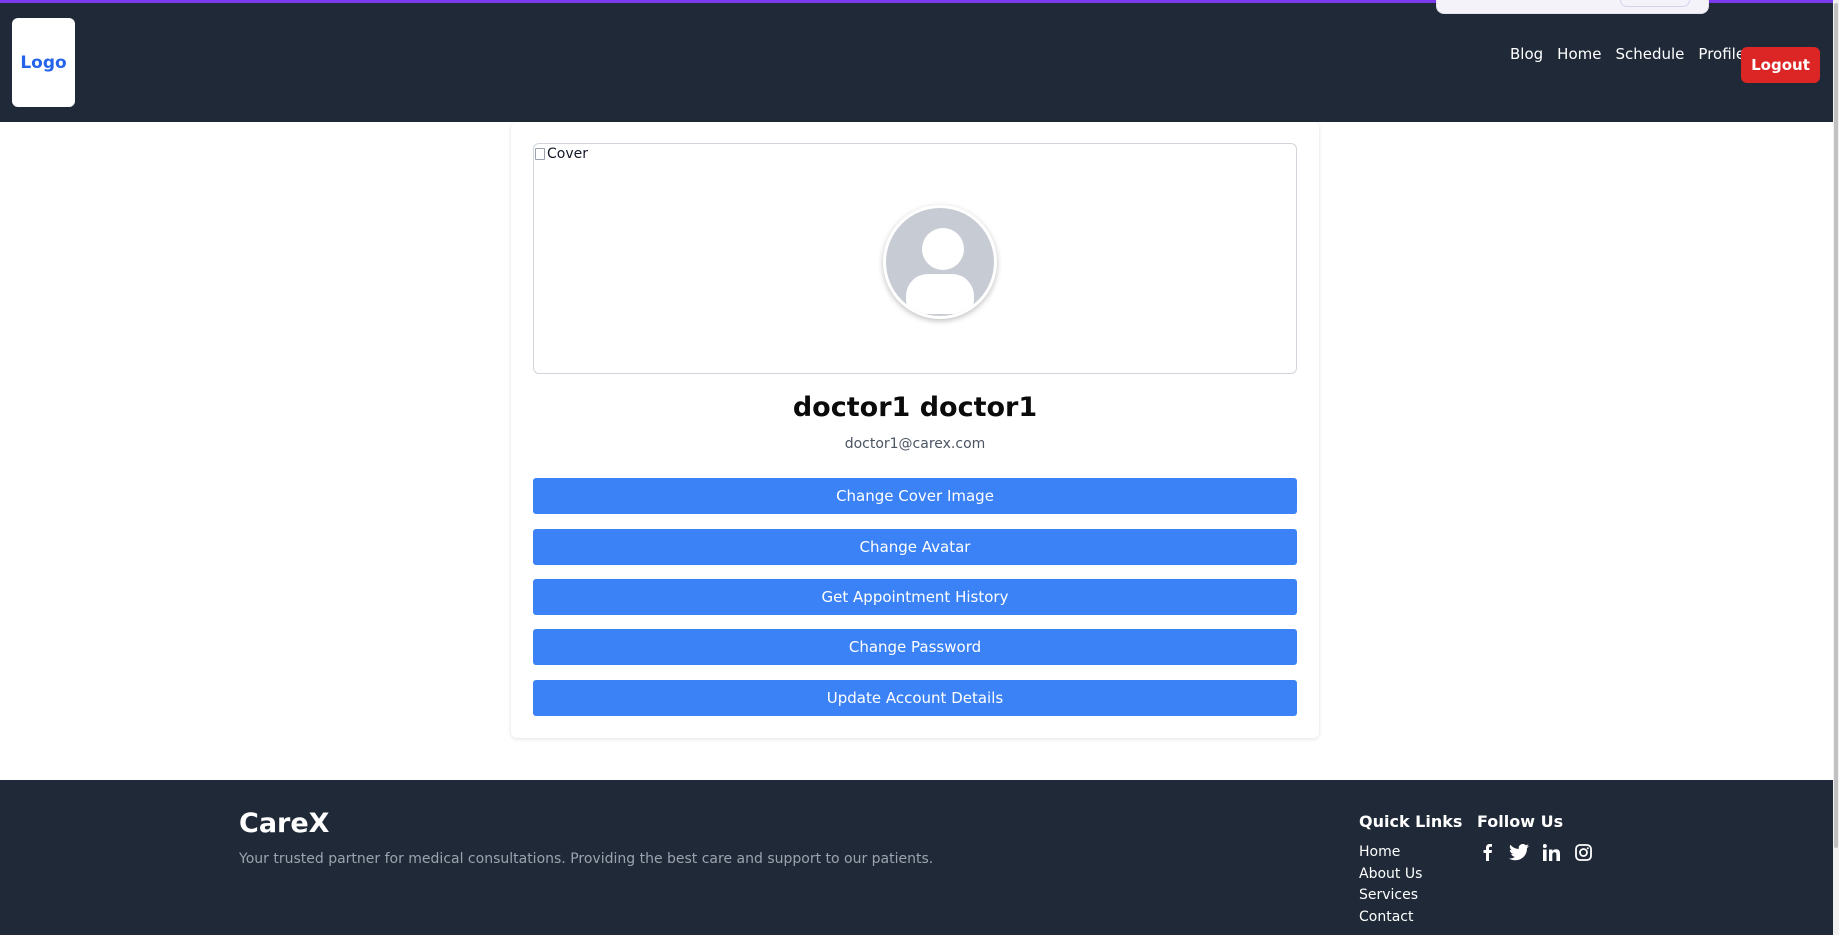  I want to click on logout-button: Logout, so click(1780, 65).